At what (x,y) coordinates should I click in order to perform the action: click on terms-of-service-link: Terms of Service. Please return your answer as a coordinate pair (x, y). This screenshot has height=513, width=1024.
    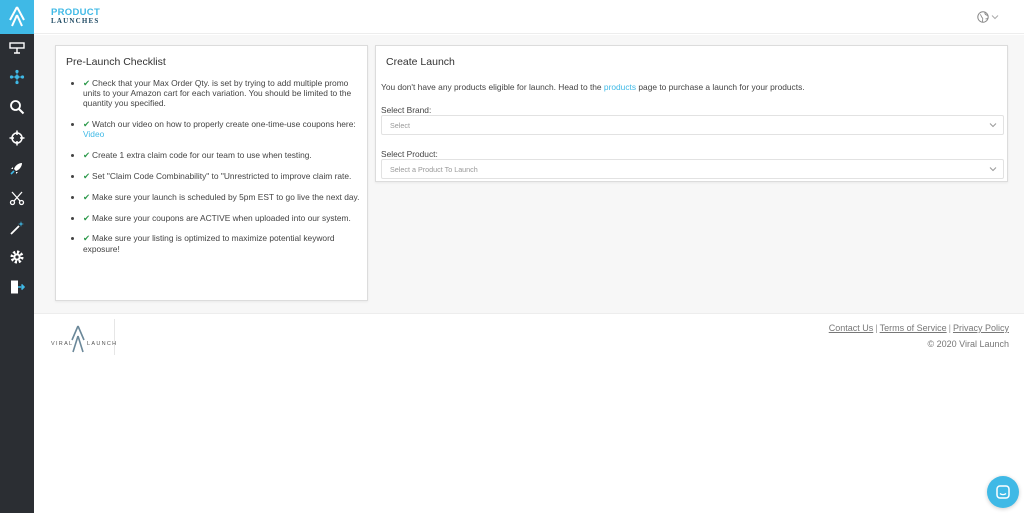
    Looking at the image, I should click on (913, 328).